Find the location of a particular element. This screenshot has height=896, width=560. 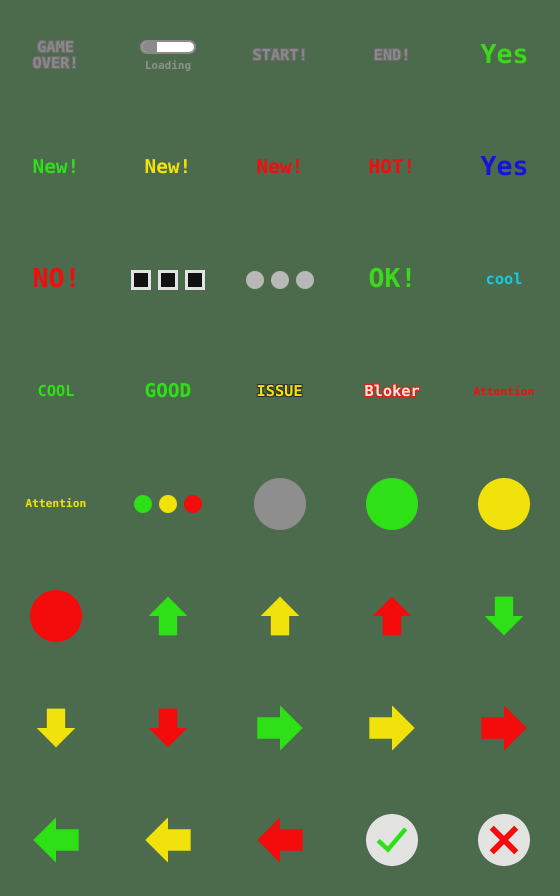

sticker-start: START! is located at coordinates (280, 56).